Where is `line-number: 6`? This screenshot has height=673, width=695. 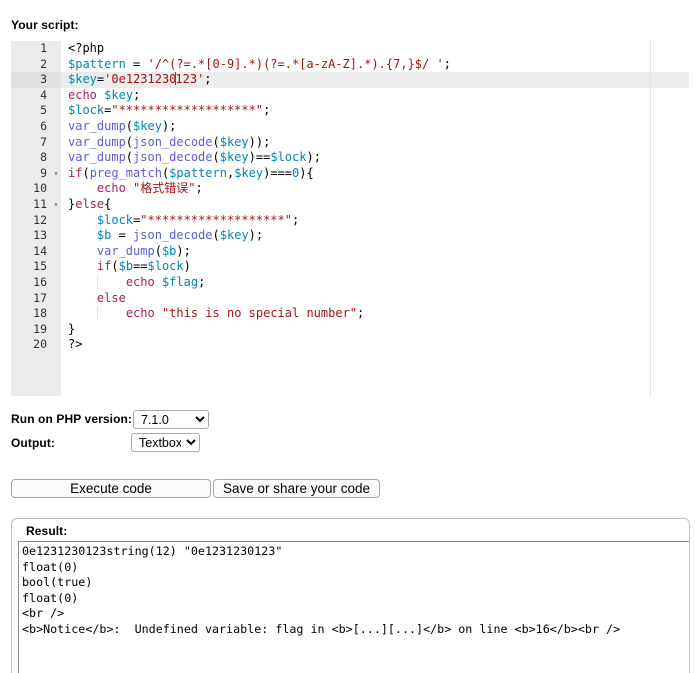
line-number: 6 is located at coordinates (43, 125).